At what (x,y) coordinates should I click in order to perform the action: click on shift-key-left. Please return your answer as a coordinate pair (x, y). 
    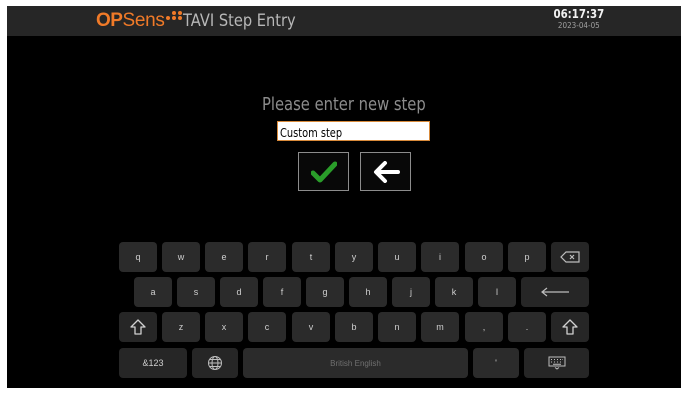
    Looking at the image, I should click on (138, 327).